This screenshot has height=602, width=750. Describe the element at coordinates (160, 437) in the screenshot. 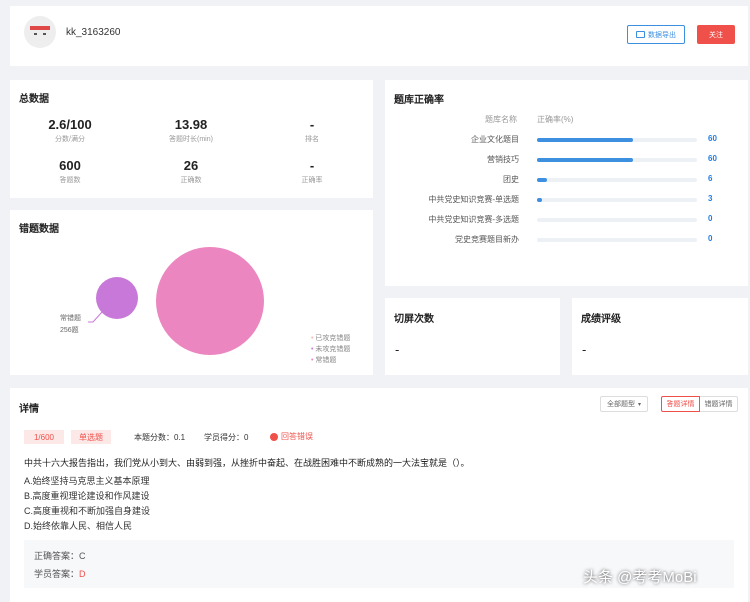

I see `question-score: 本题分数：0.1` at that location.